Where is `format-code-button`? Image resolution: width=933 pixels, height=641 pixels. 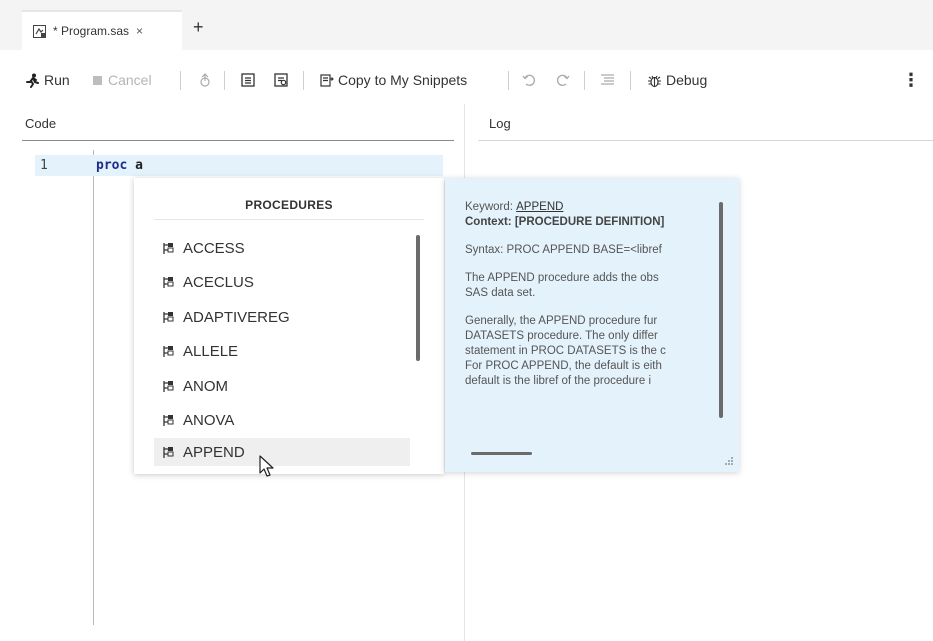
format-code-button is located at coordinates (607, 80).